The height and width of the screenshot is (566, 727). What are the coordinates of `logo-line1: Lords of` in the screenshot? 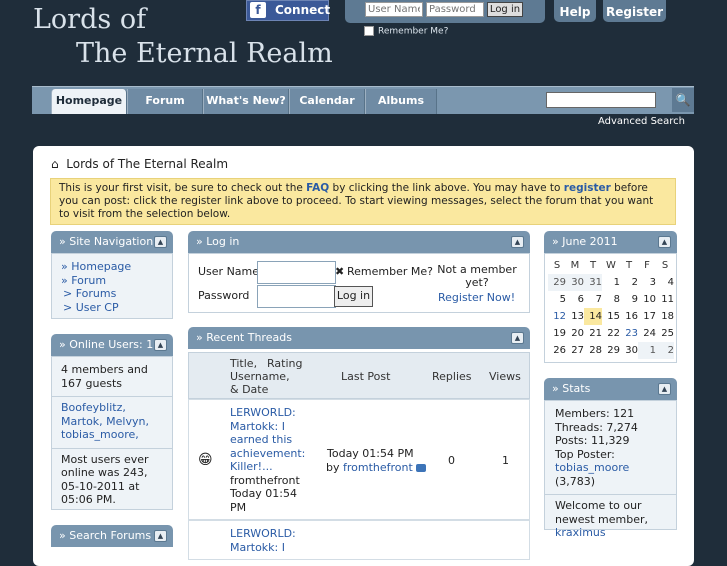 It's located at (89, 19).